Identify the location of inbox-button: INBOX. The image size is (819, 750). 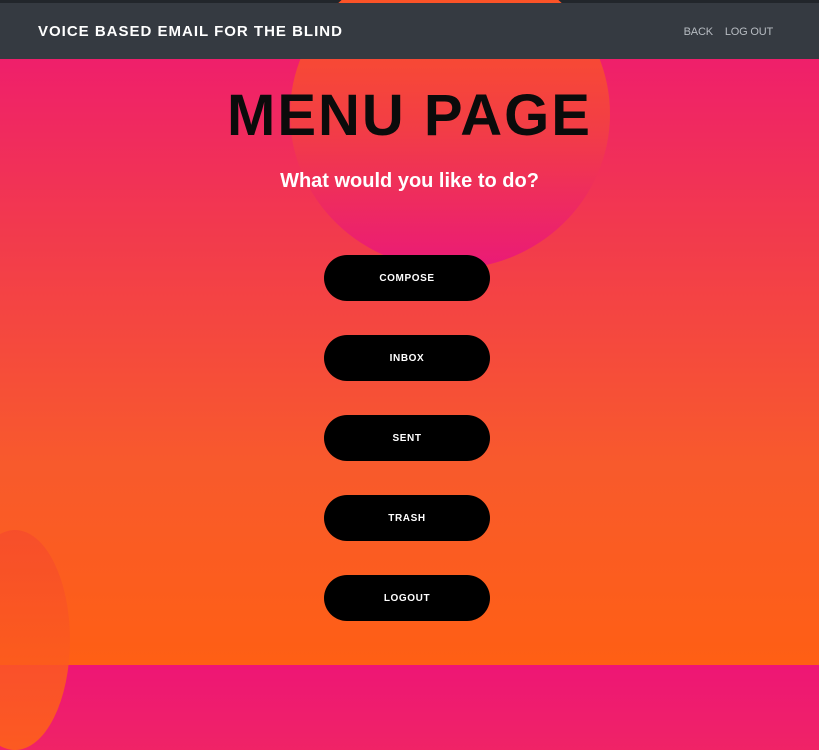
(407, 358).